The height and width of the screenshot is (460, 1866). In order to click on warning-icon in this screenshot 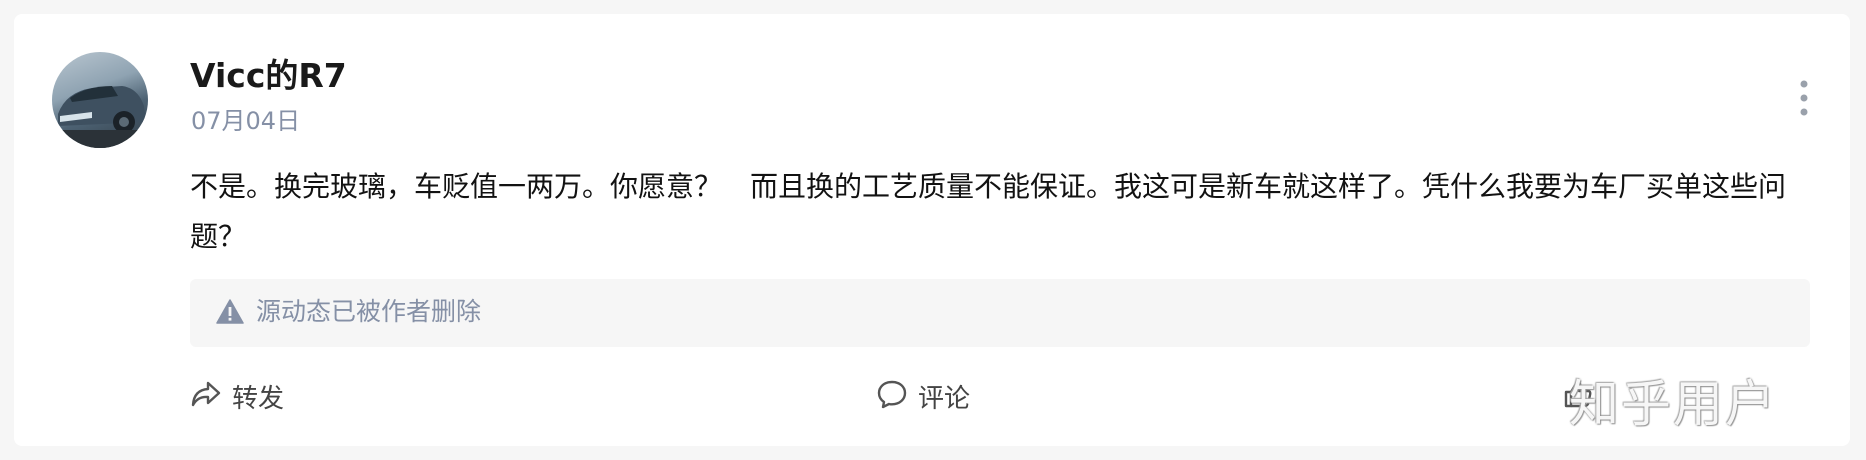, I will do `click(230, 312)`.